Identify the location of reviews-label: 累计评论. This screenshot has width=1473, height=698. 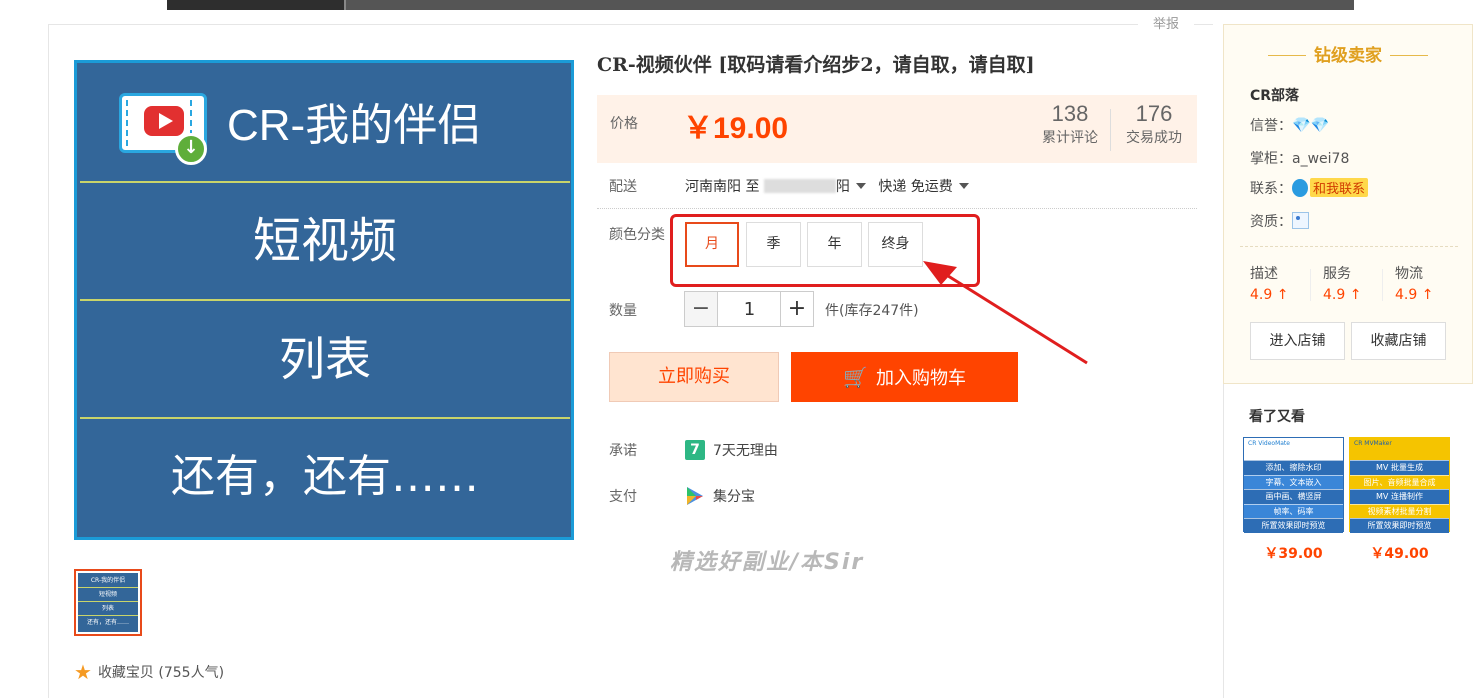
(1070, 138).